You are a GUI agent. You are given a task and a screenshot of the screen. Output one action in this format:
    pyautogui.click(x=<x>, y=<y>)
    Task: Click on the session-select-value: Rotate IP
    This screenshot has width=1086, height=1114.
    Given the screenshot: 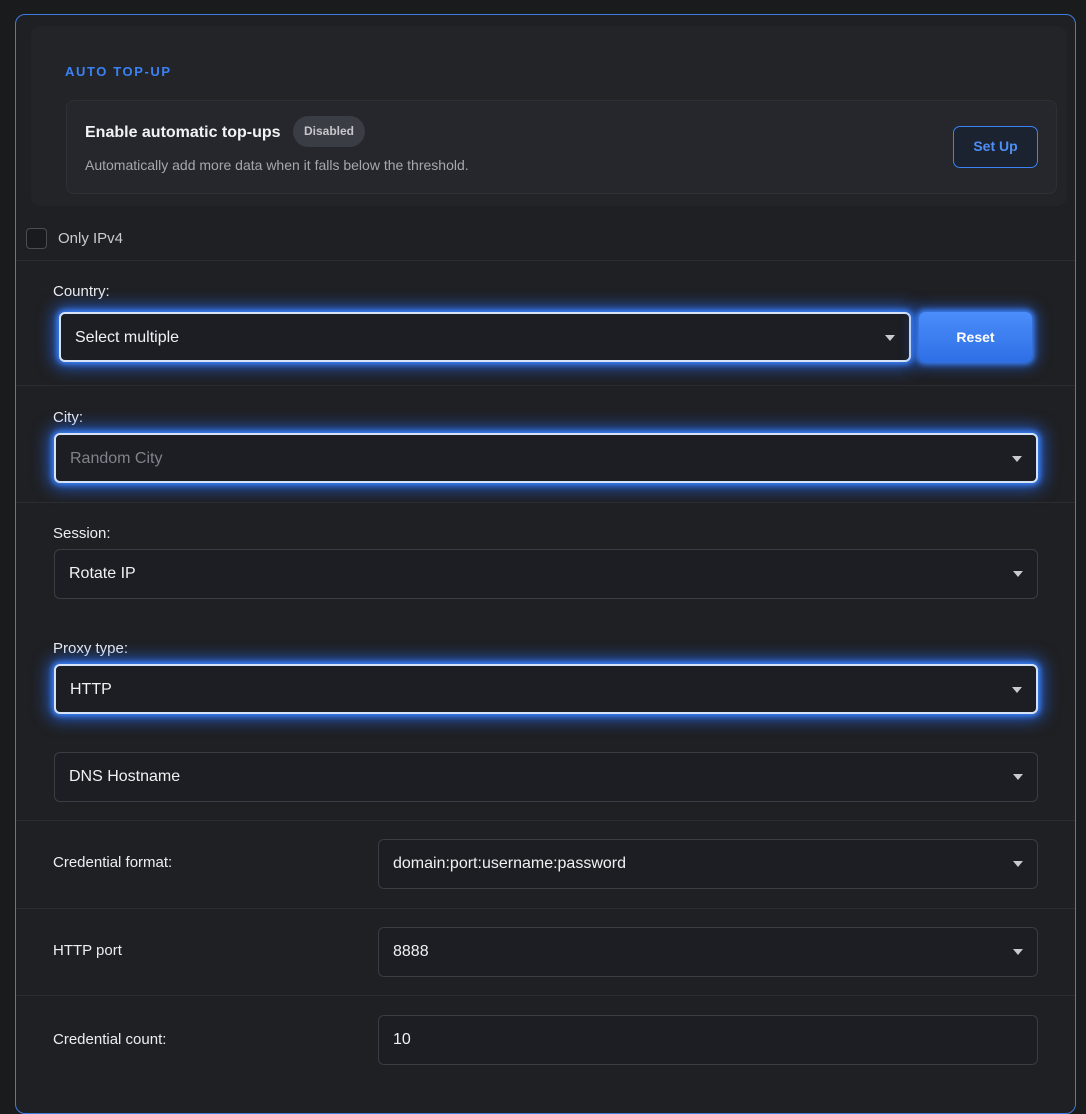 What is the action you would take?
    pyautogui.click(x=102, y=573)
    